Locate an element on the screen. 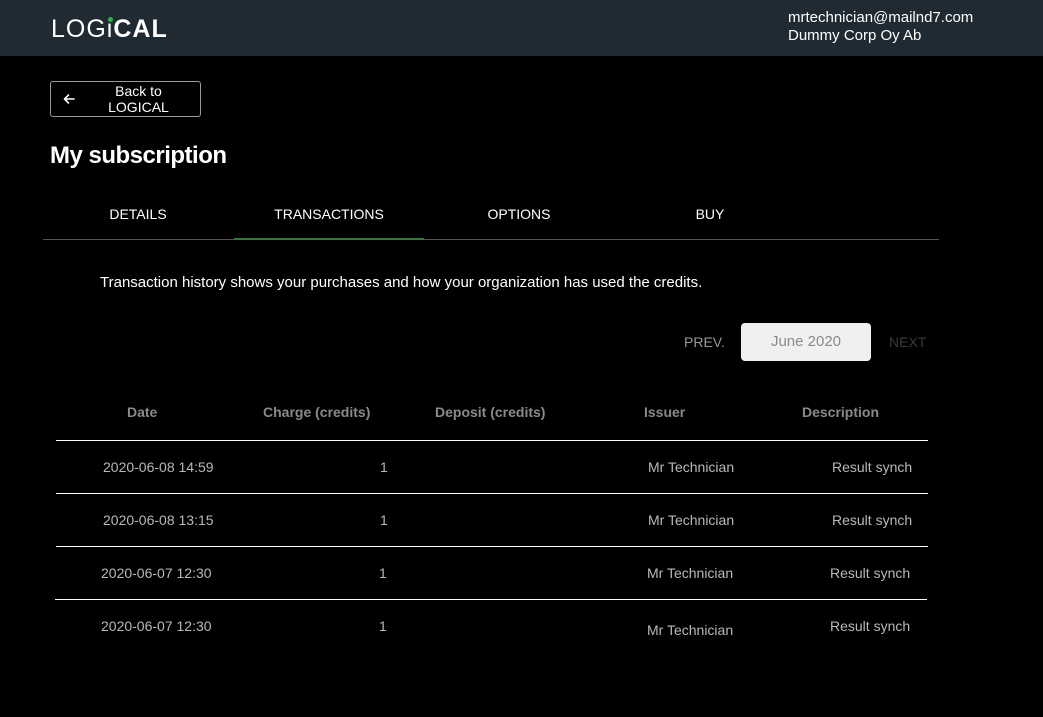  subscription-tabs: DETAILS TRANSACTIONS OPTIONS BUY is located at coordinates (491, 218).